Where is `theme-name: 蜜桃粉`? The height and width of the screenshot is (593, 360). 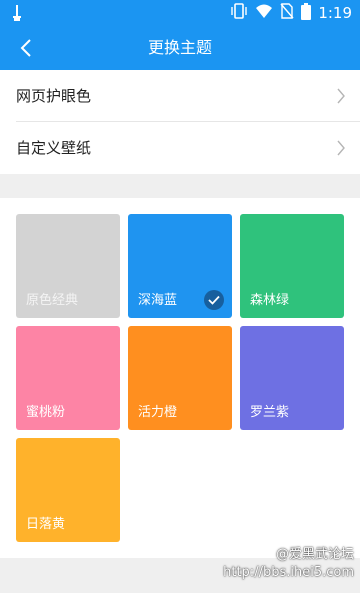
theme-name: 蜜桃粉 is located at coordinates (46, 412).